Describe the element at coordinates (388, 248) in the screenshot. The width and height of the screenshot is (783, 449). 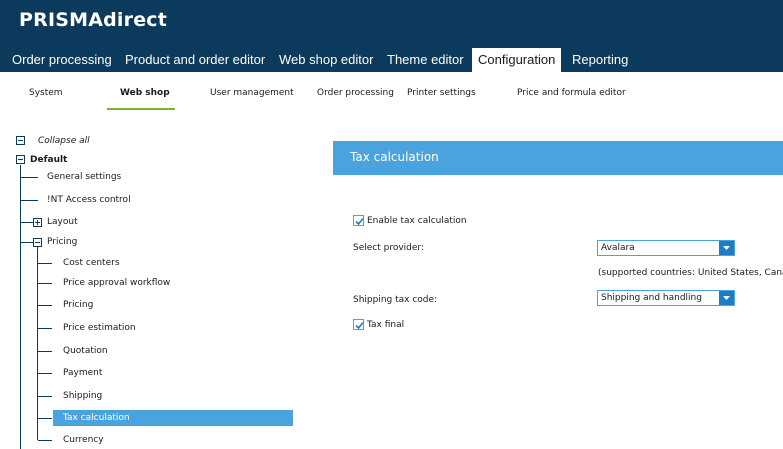
I see `provider-label: Select provider:` at that location.